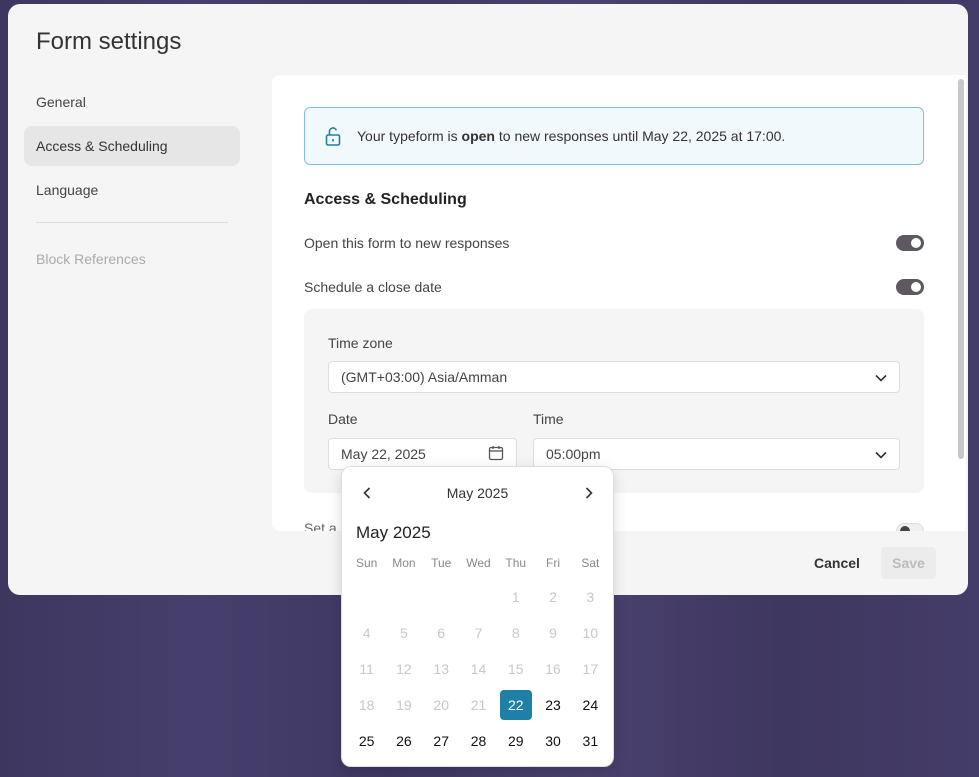 The width and height of the screenshot is (979, 777). What do you see at coordinates (553, 633) in the screenshot?
I see `calendar-day: 9` at bounding box center [553, 633].